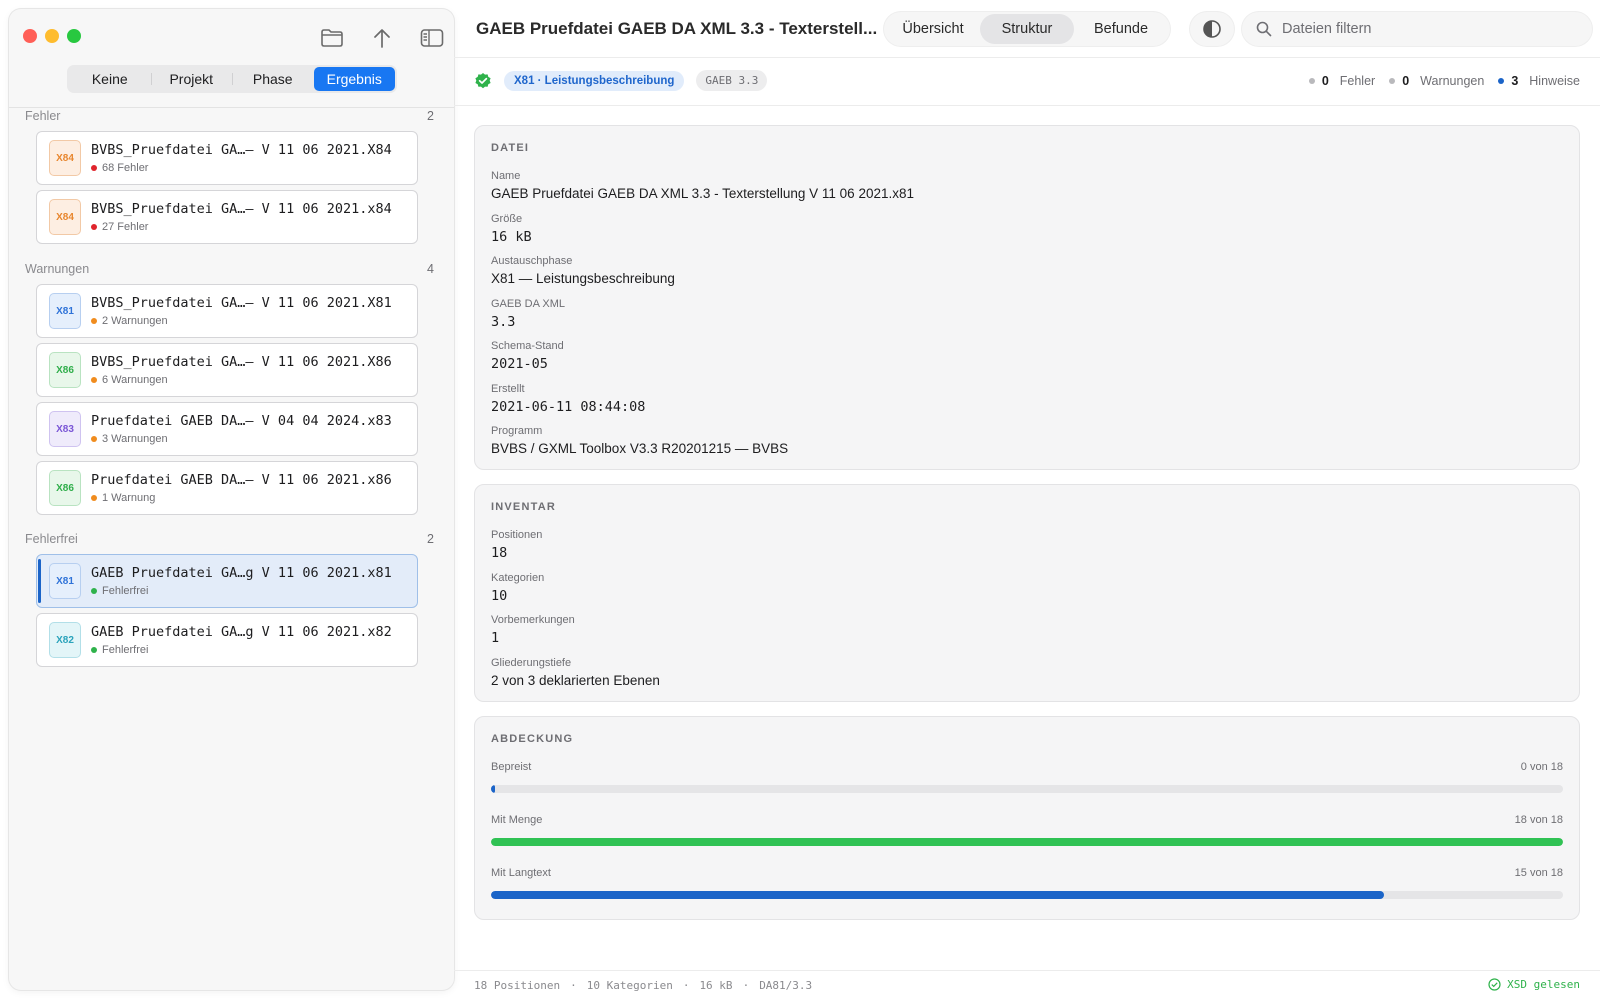 This screenshot has width=1600, height=1000. I want to click on check-circle-icon, so click(1494, 984).